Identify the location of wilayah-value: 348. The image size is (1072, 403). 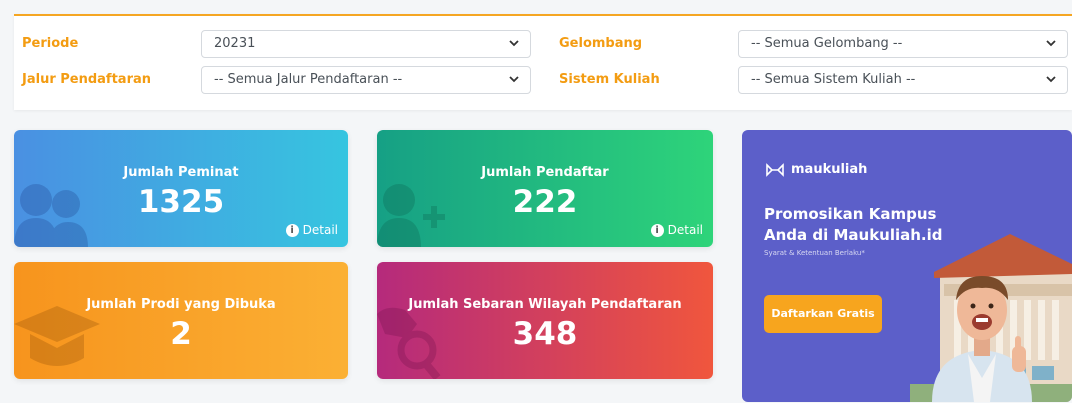
(545, 334).